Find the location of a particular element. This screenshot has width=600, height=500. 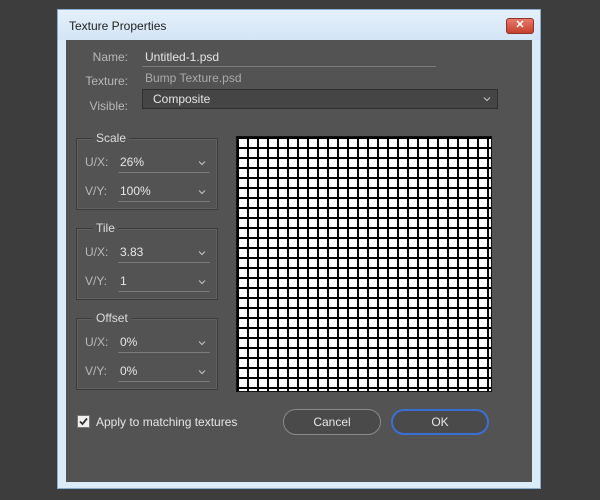

scale-group-title: Scale is located at coordinates (111, 138).